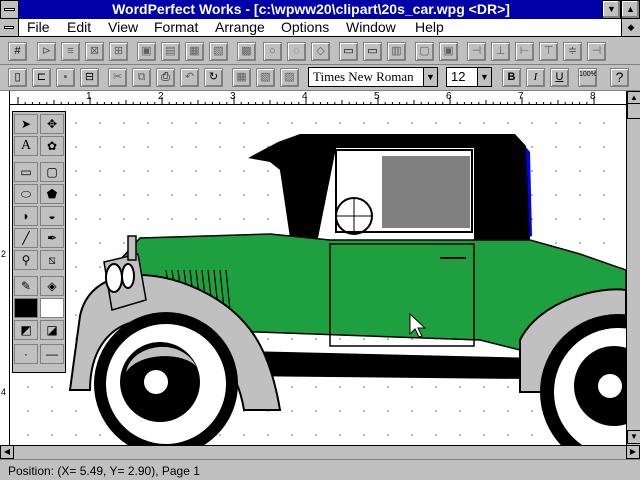 This screenshot has width=640, height=480. I want to click on pencil-icon: ✎, so click(26, 286).